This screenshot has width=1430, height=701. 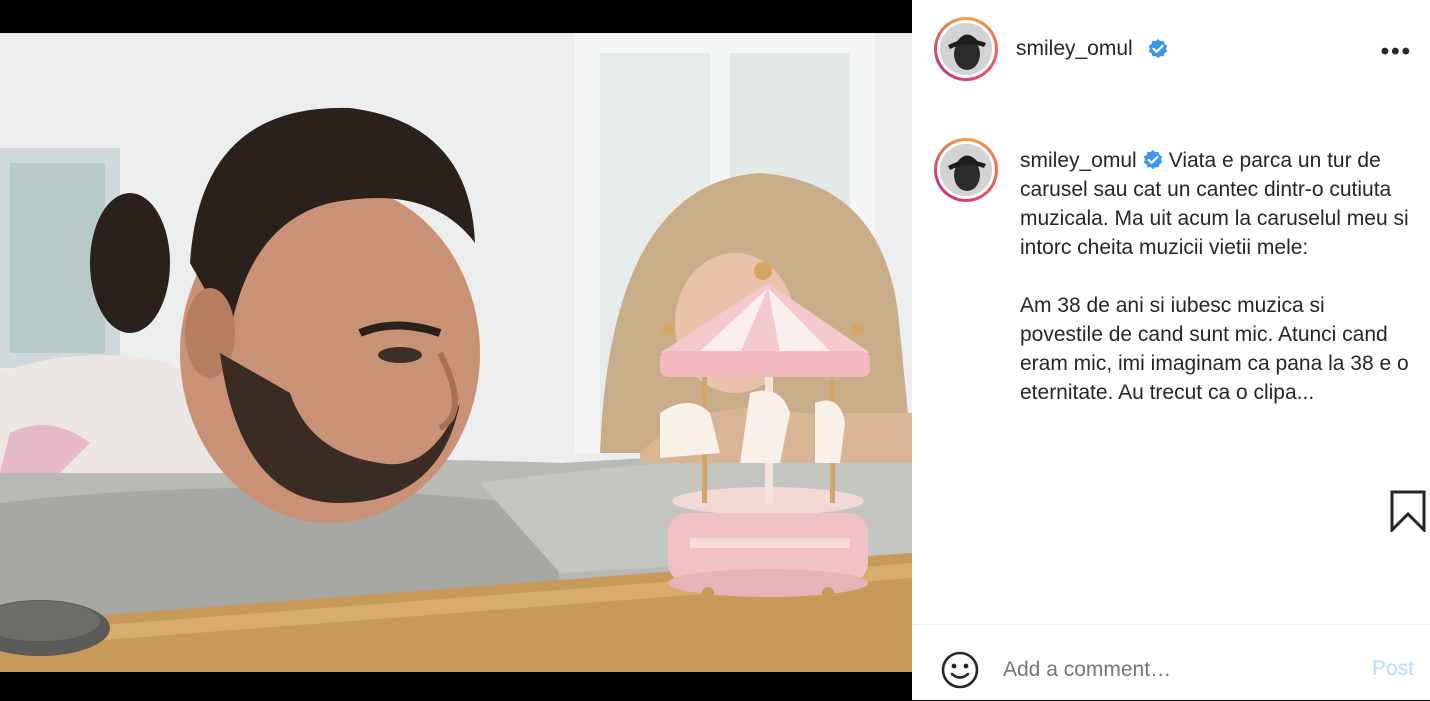 What do you see at coordinates (1408, 511) in the screenshot?
I see `bookmark-icon` at bounding box center [1408, 511].